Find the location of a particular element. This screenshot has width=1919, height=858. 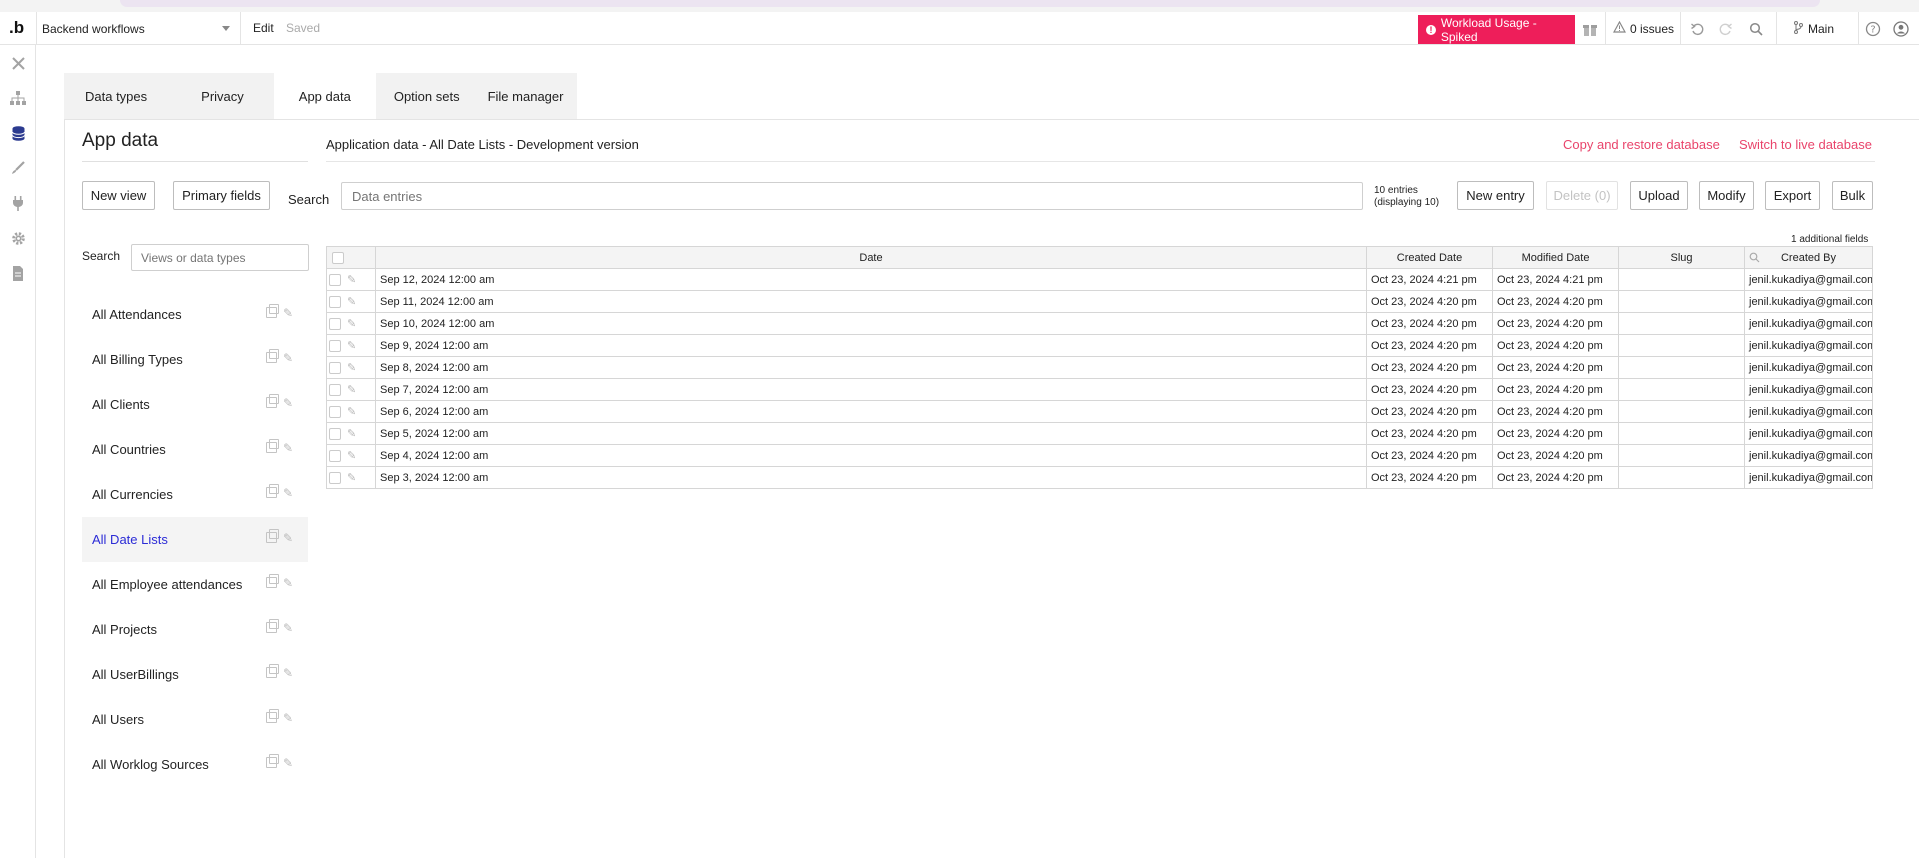

modified-date-cell: Oct 23, 2024 4:21 pm is located at coordinates (1555, 279).